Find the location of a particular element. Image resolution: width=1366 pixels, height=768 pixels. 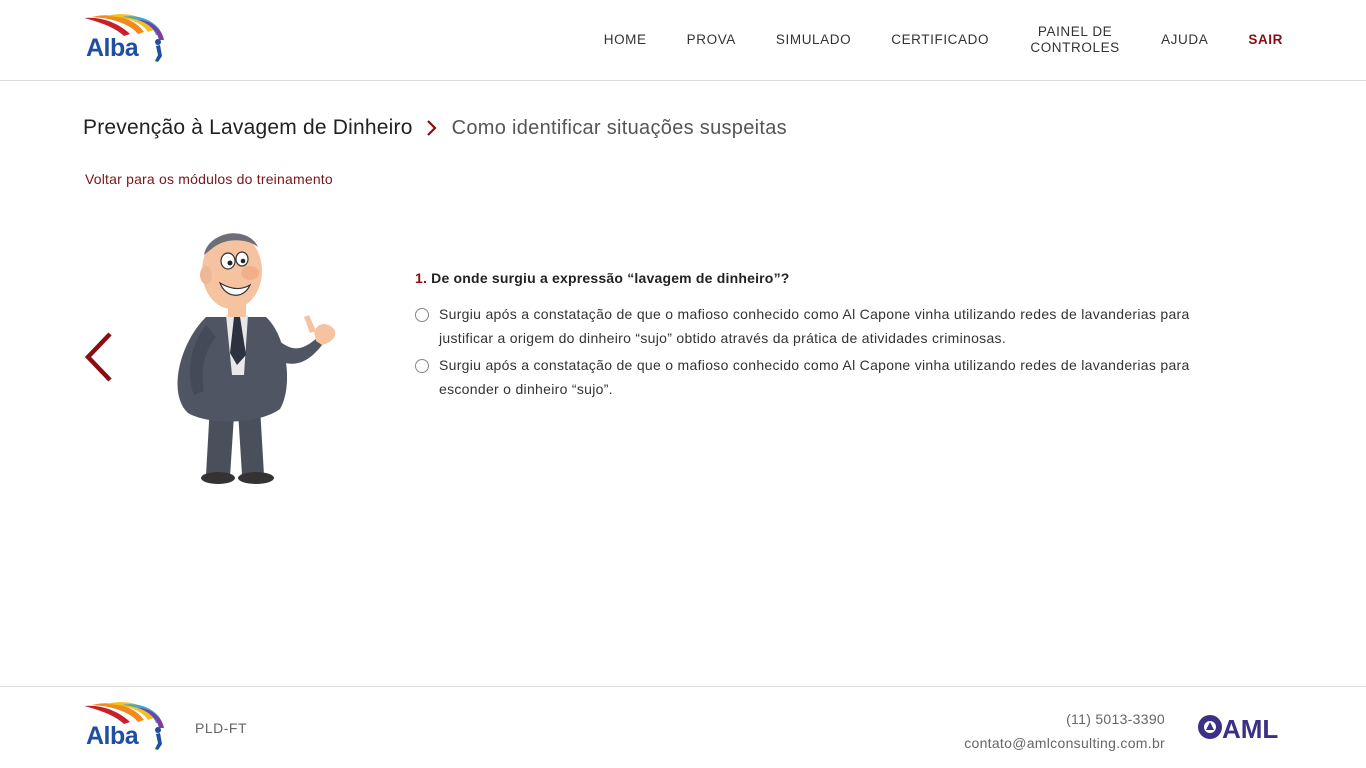

logo-text: Alba is located at coordinates (112, 48).